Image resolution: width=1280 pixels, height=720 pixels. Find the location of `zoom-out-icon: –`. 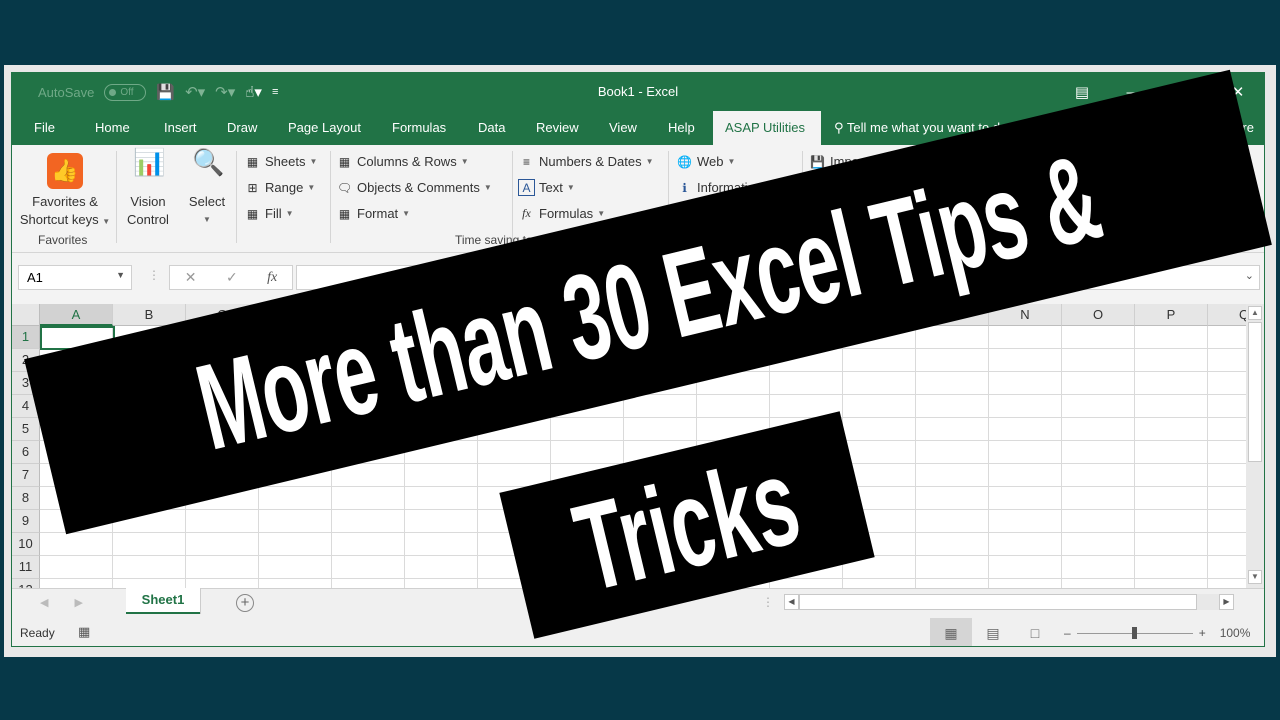

zoom-out-icon: – is located at coordinates (1067, 633).